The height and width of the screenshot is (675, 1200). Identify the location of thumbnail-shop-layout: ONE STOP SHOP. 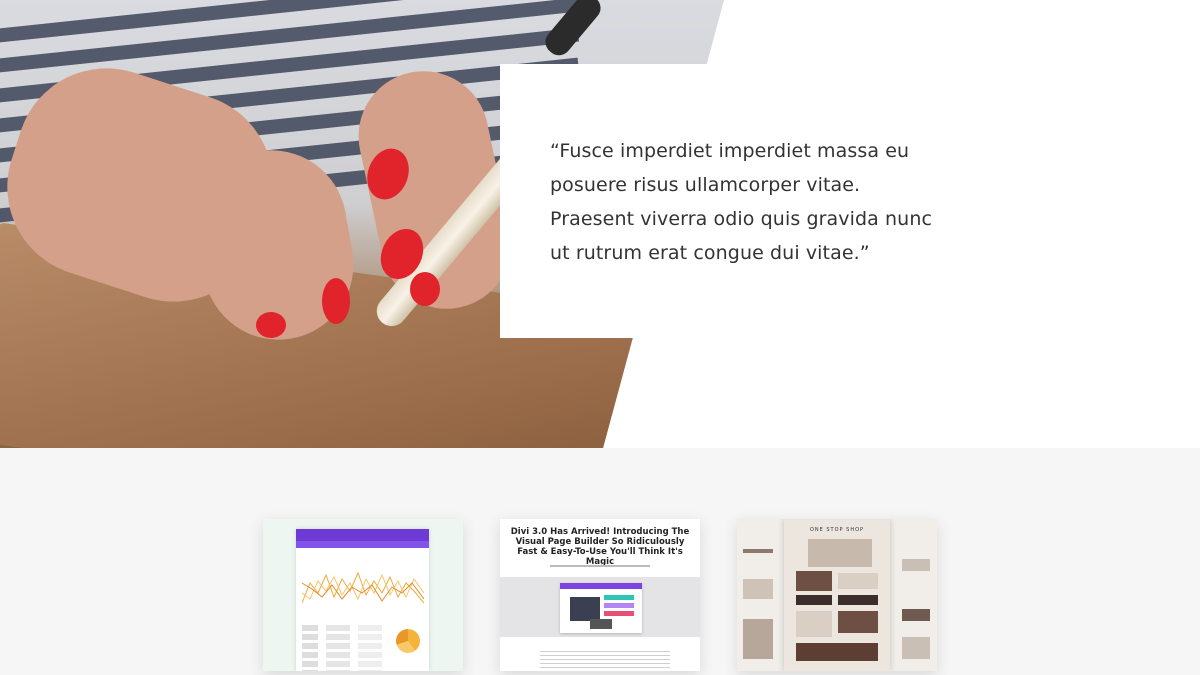
(837, 595).